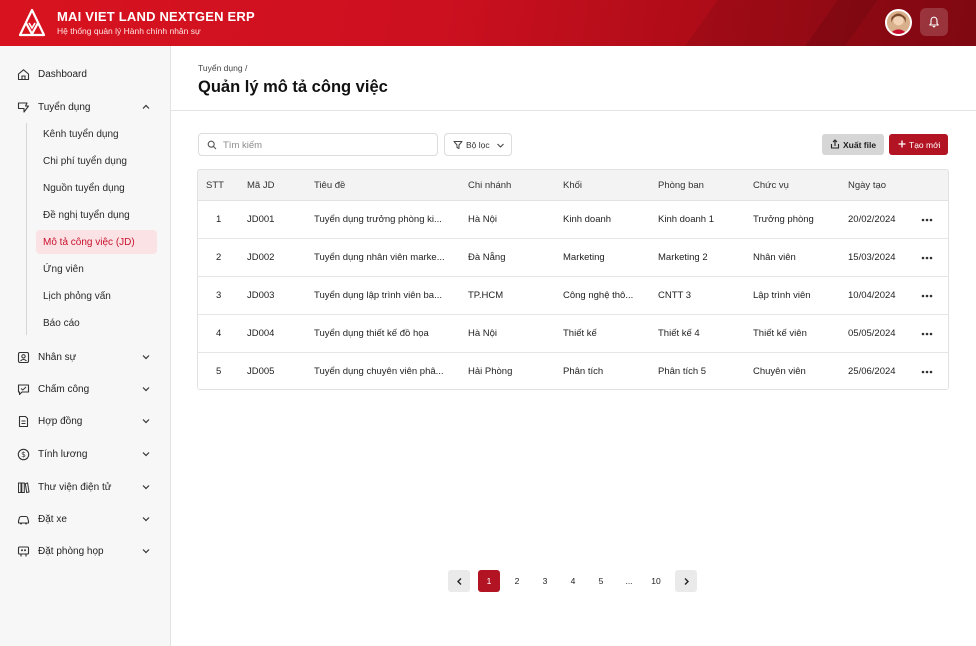 The image size is (976, 646). I want to click on page-header: Tuyển dụng / Quản lý mô tả công việc, so click(573, 78).